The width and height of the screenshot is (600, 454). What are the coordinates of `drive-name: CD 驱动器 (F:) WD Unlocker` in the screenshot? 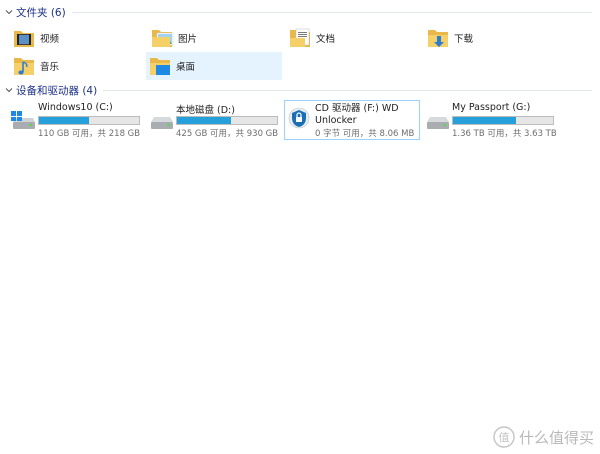 It's located at (357, 114).